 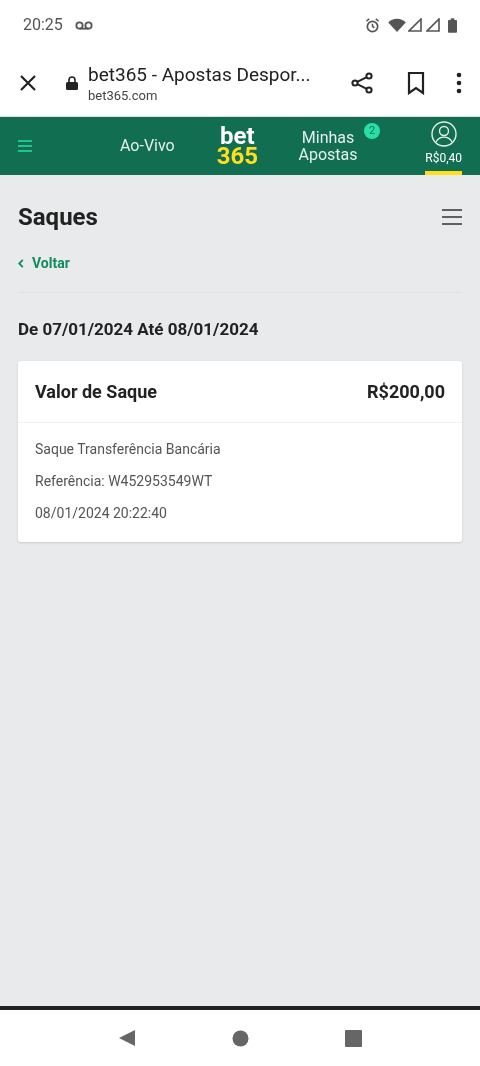 What do you see at coordinates (459, 83) in the screenshot?
I see `more-button` at bounding box center [459, 83].